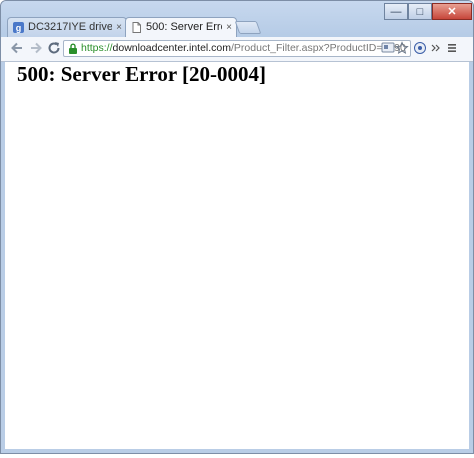  What do you see at coordinates (97, 48) in the screenshot?
I see `url-scheme: https://` at bounding box center [97, 48].